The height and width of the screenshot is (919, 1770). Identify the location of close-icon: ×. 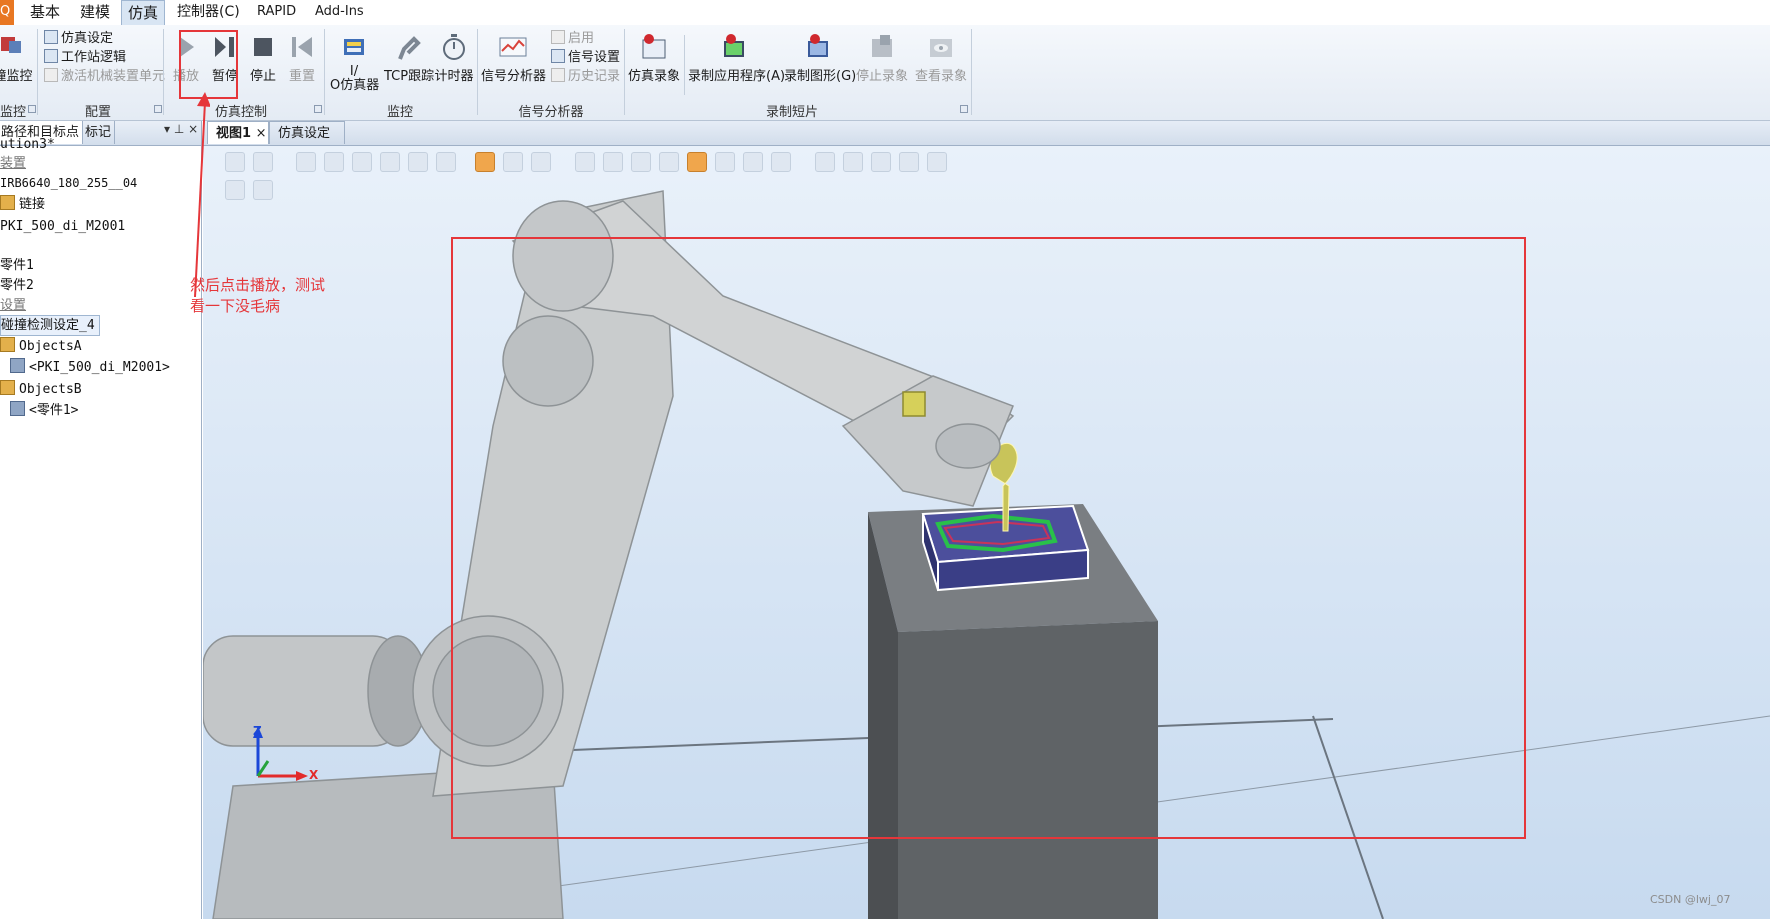
(261, 133).